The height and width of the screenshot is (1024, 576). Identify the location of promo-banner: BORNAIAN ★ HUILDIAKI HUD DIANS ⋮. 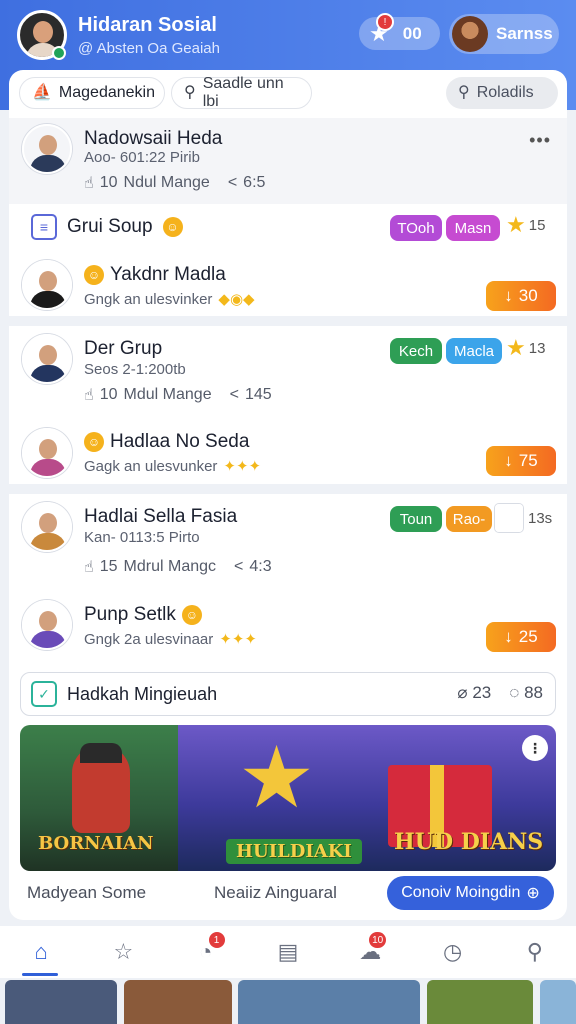
(288, 798).